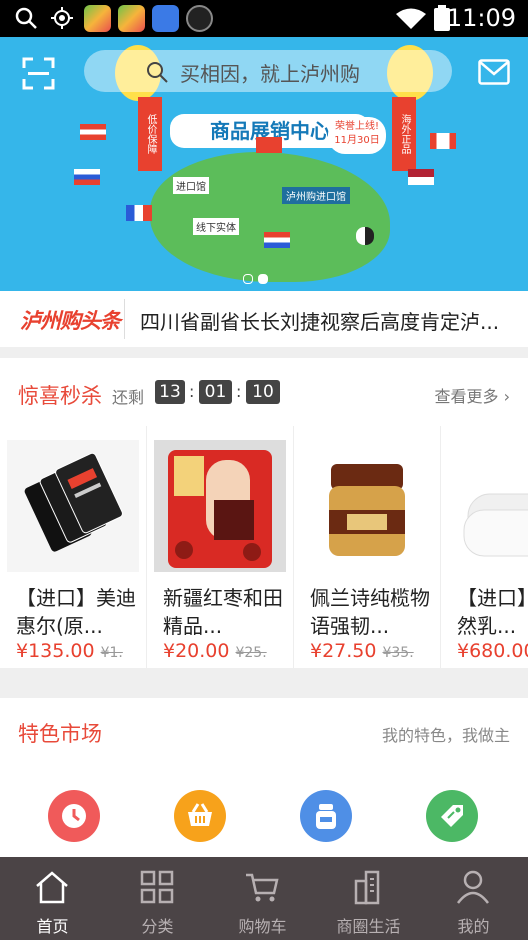 The height and width of the screenshot is (940, 528). What do you see at coordinates (62, 18) in the screenshot?
I see `location-icon` at bounding box center [62, 18].